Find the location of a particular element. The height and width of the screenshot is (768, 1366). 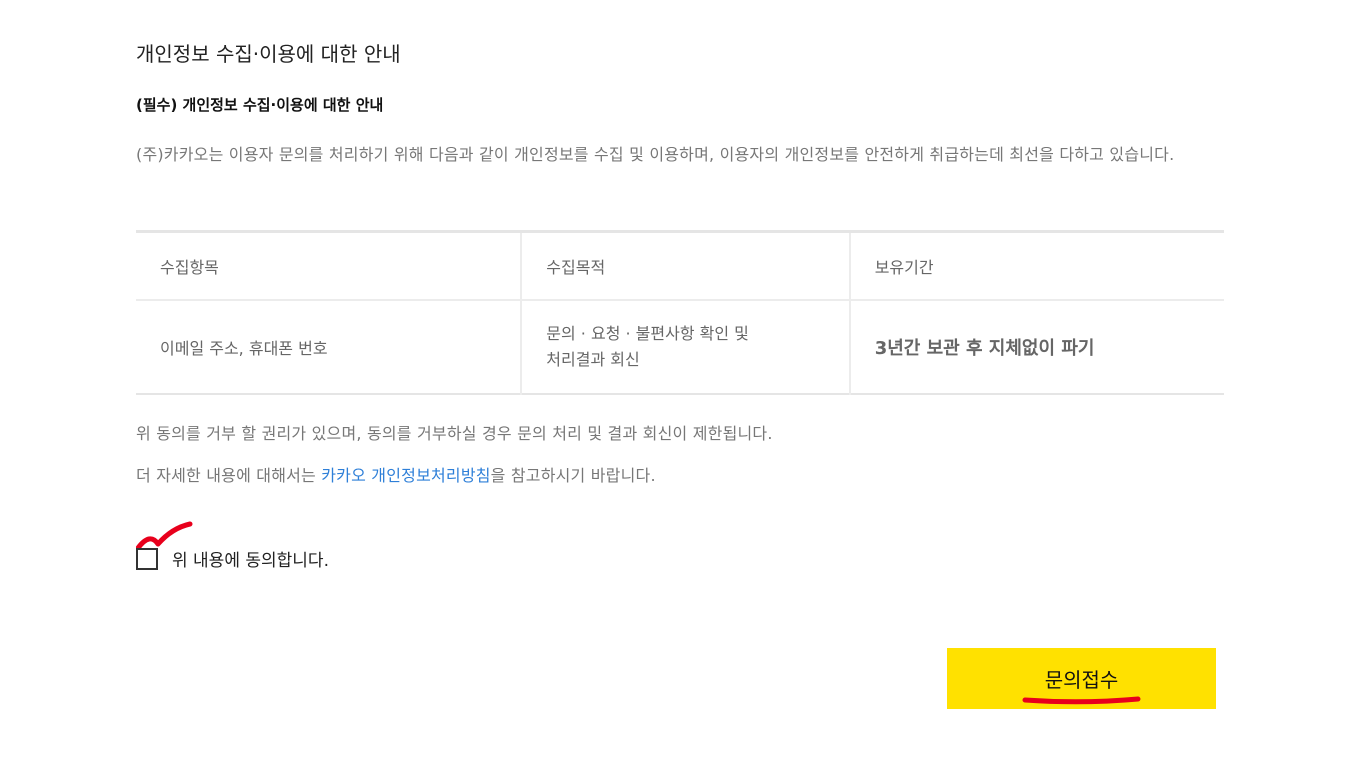

agree-label: 위 내용에 동의합니다. is located at coordinates (250, 561).